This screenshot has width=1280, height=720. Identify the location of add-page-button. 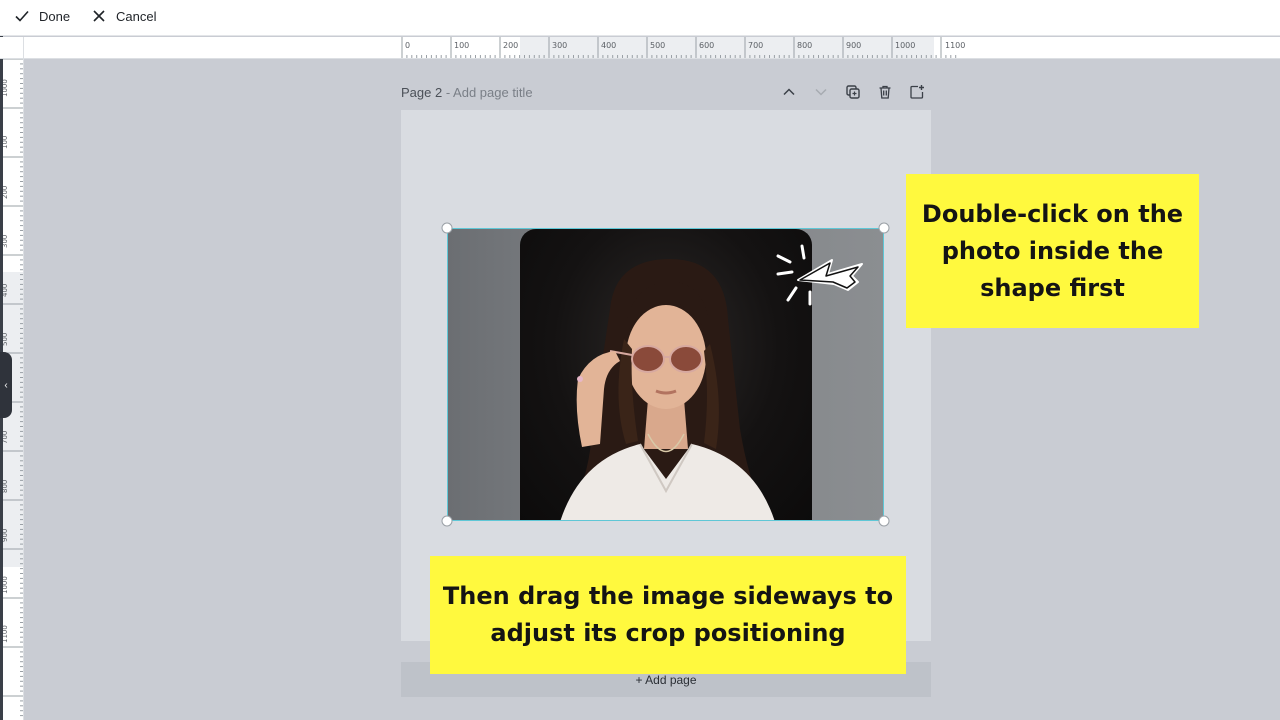
(917, 92).